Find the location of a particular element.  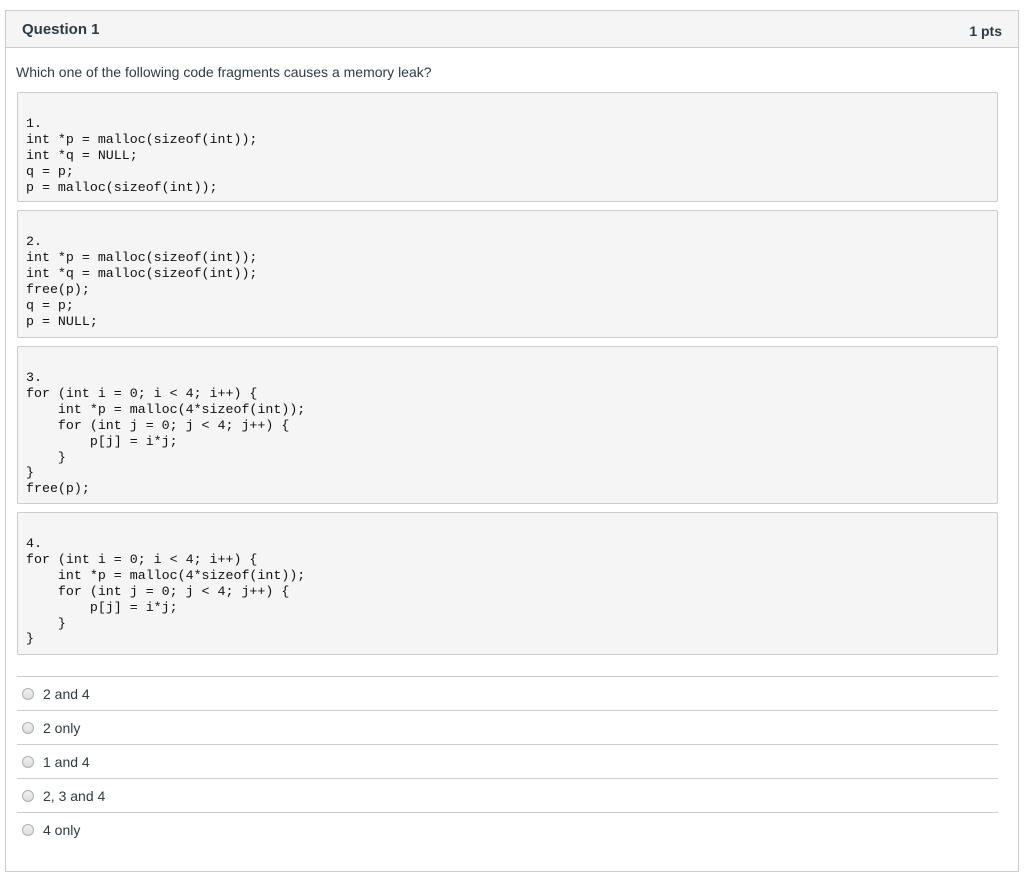

answer-option-3: 1 and 4 is located at coordinates (507, 761).